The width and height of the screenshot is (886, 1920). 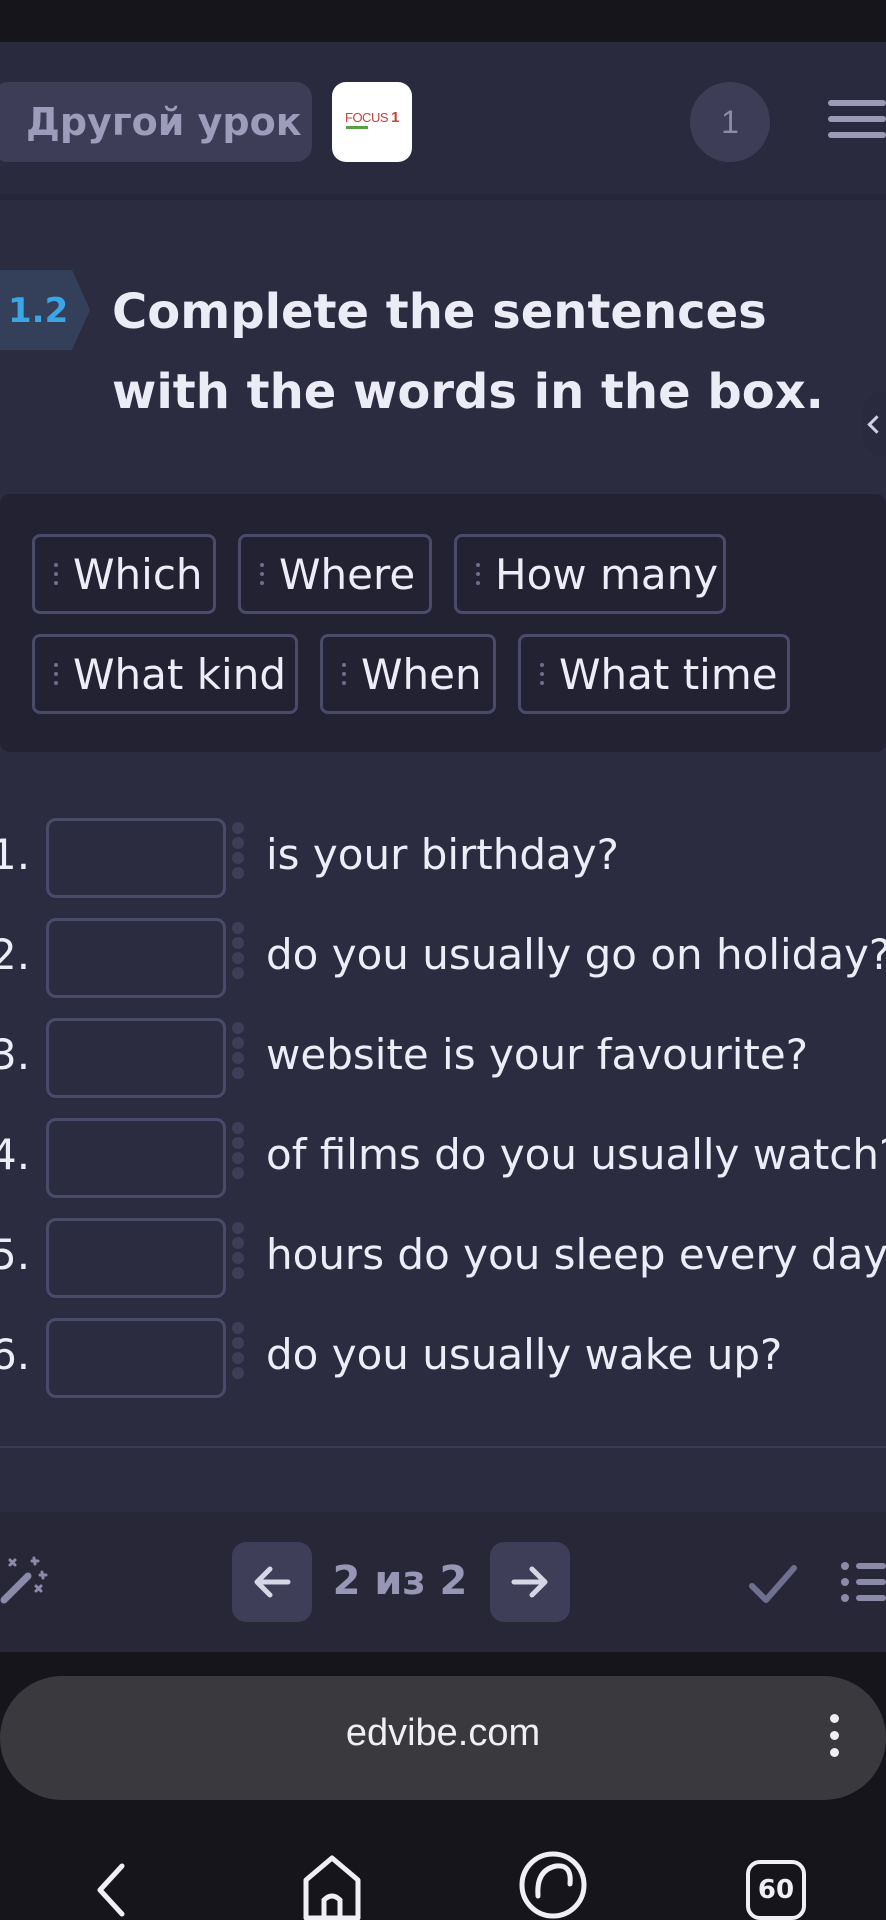 I want to click on divider, so click(x=443, y=1447).